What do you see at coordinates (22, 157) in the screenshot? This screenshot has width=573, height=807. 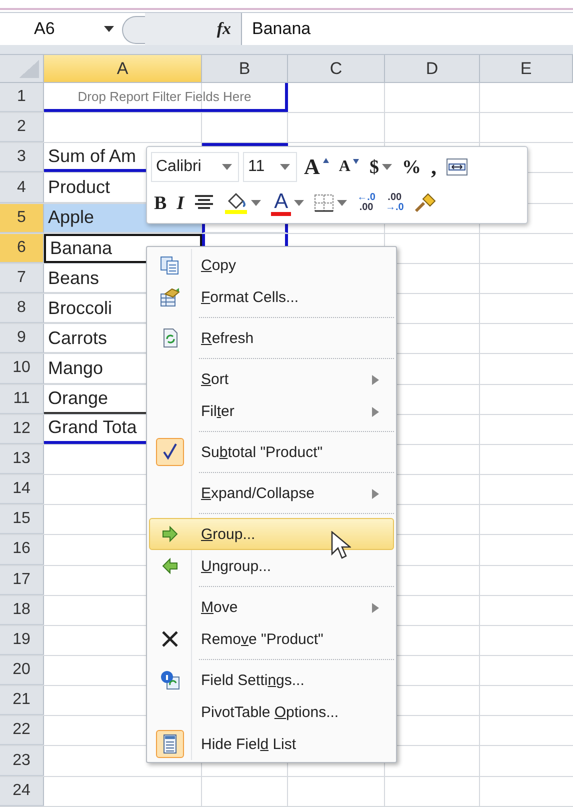 I see `row-header: 3` at bounding box center [22, 157].